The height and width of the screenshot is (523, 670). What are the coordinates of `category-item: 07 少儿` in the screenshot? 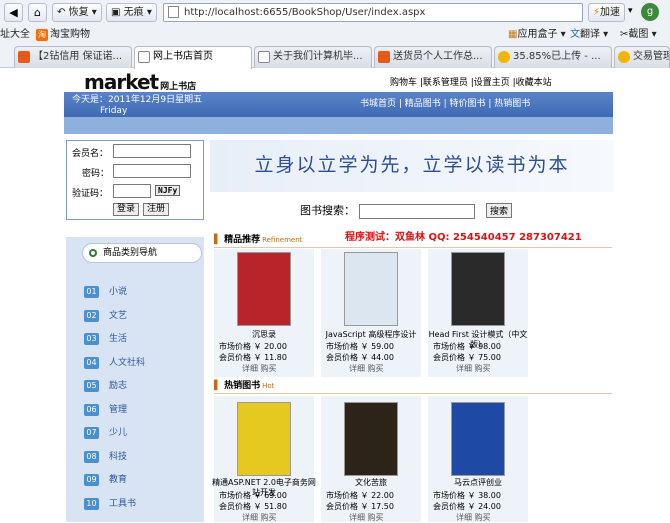 It's located at (105, 433).